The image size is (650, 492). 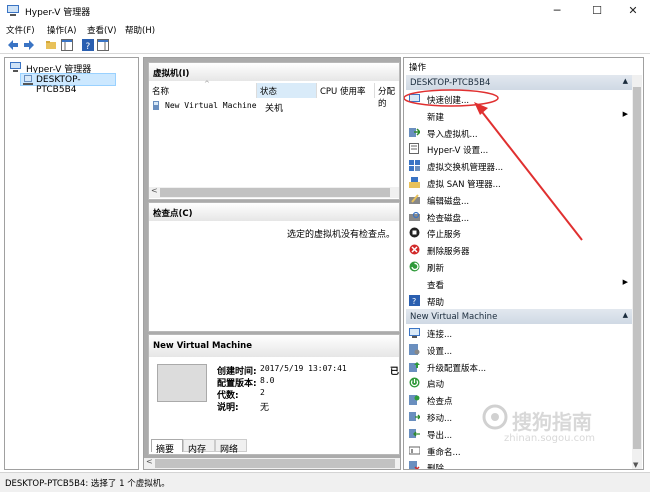 I want to click on actions-vscroll-thumb, so click(x=637, y=268).